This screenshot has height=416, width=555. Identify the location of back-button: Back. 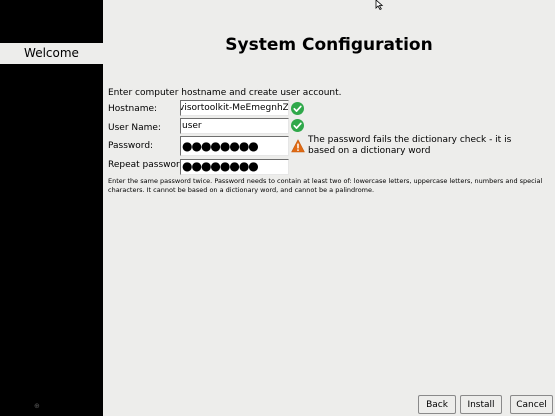
(437, 404).